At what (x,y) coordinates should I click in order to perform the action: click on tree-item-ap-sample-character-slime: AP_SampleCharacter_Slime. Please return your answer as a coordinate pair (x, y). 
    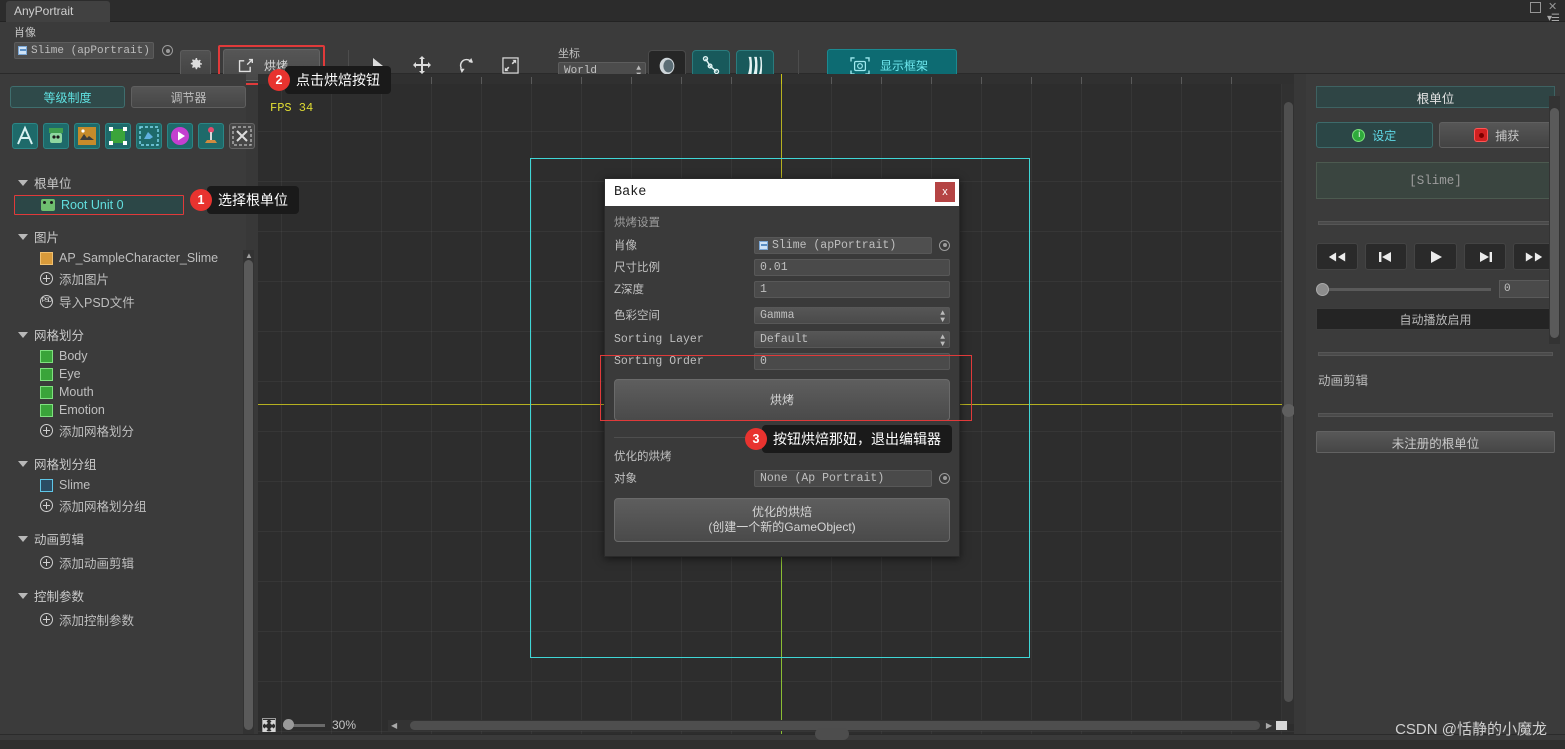
    Looking at the image, I should click on (120, 258).